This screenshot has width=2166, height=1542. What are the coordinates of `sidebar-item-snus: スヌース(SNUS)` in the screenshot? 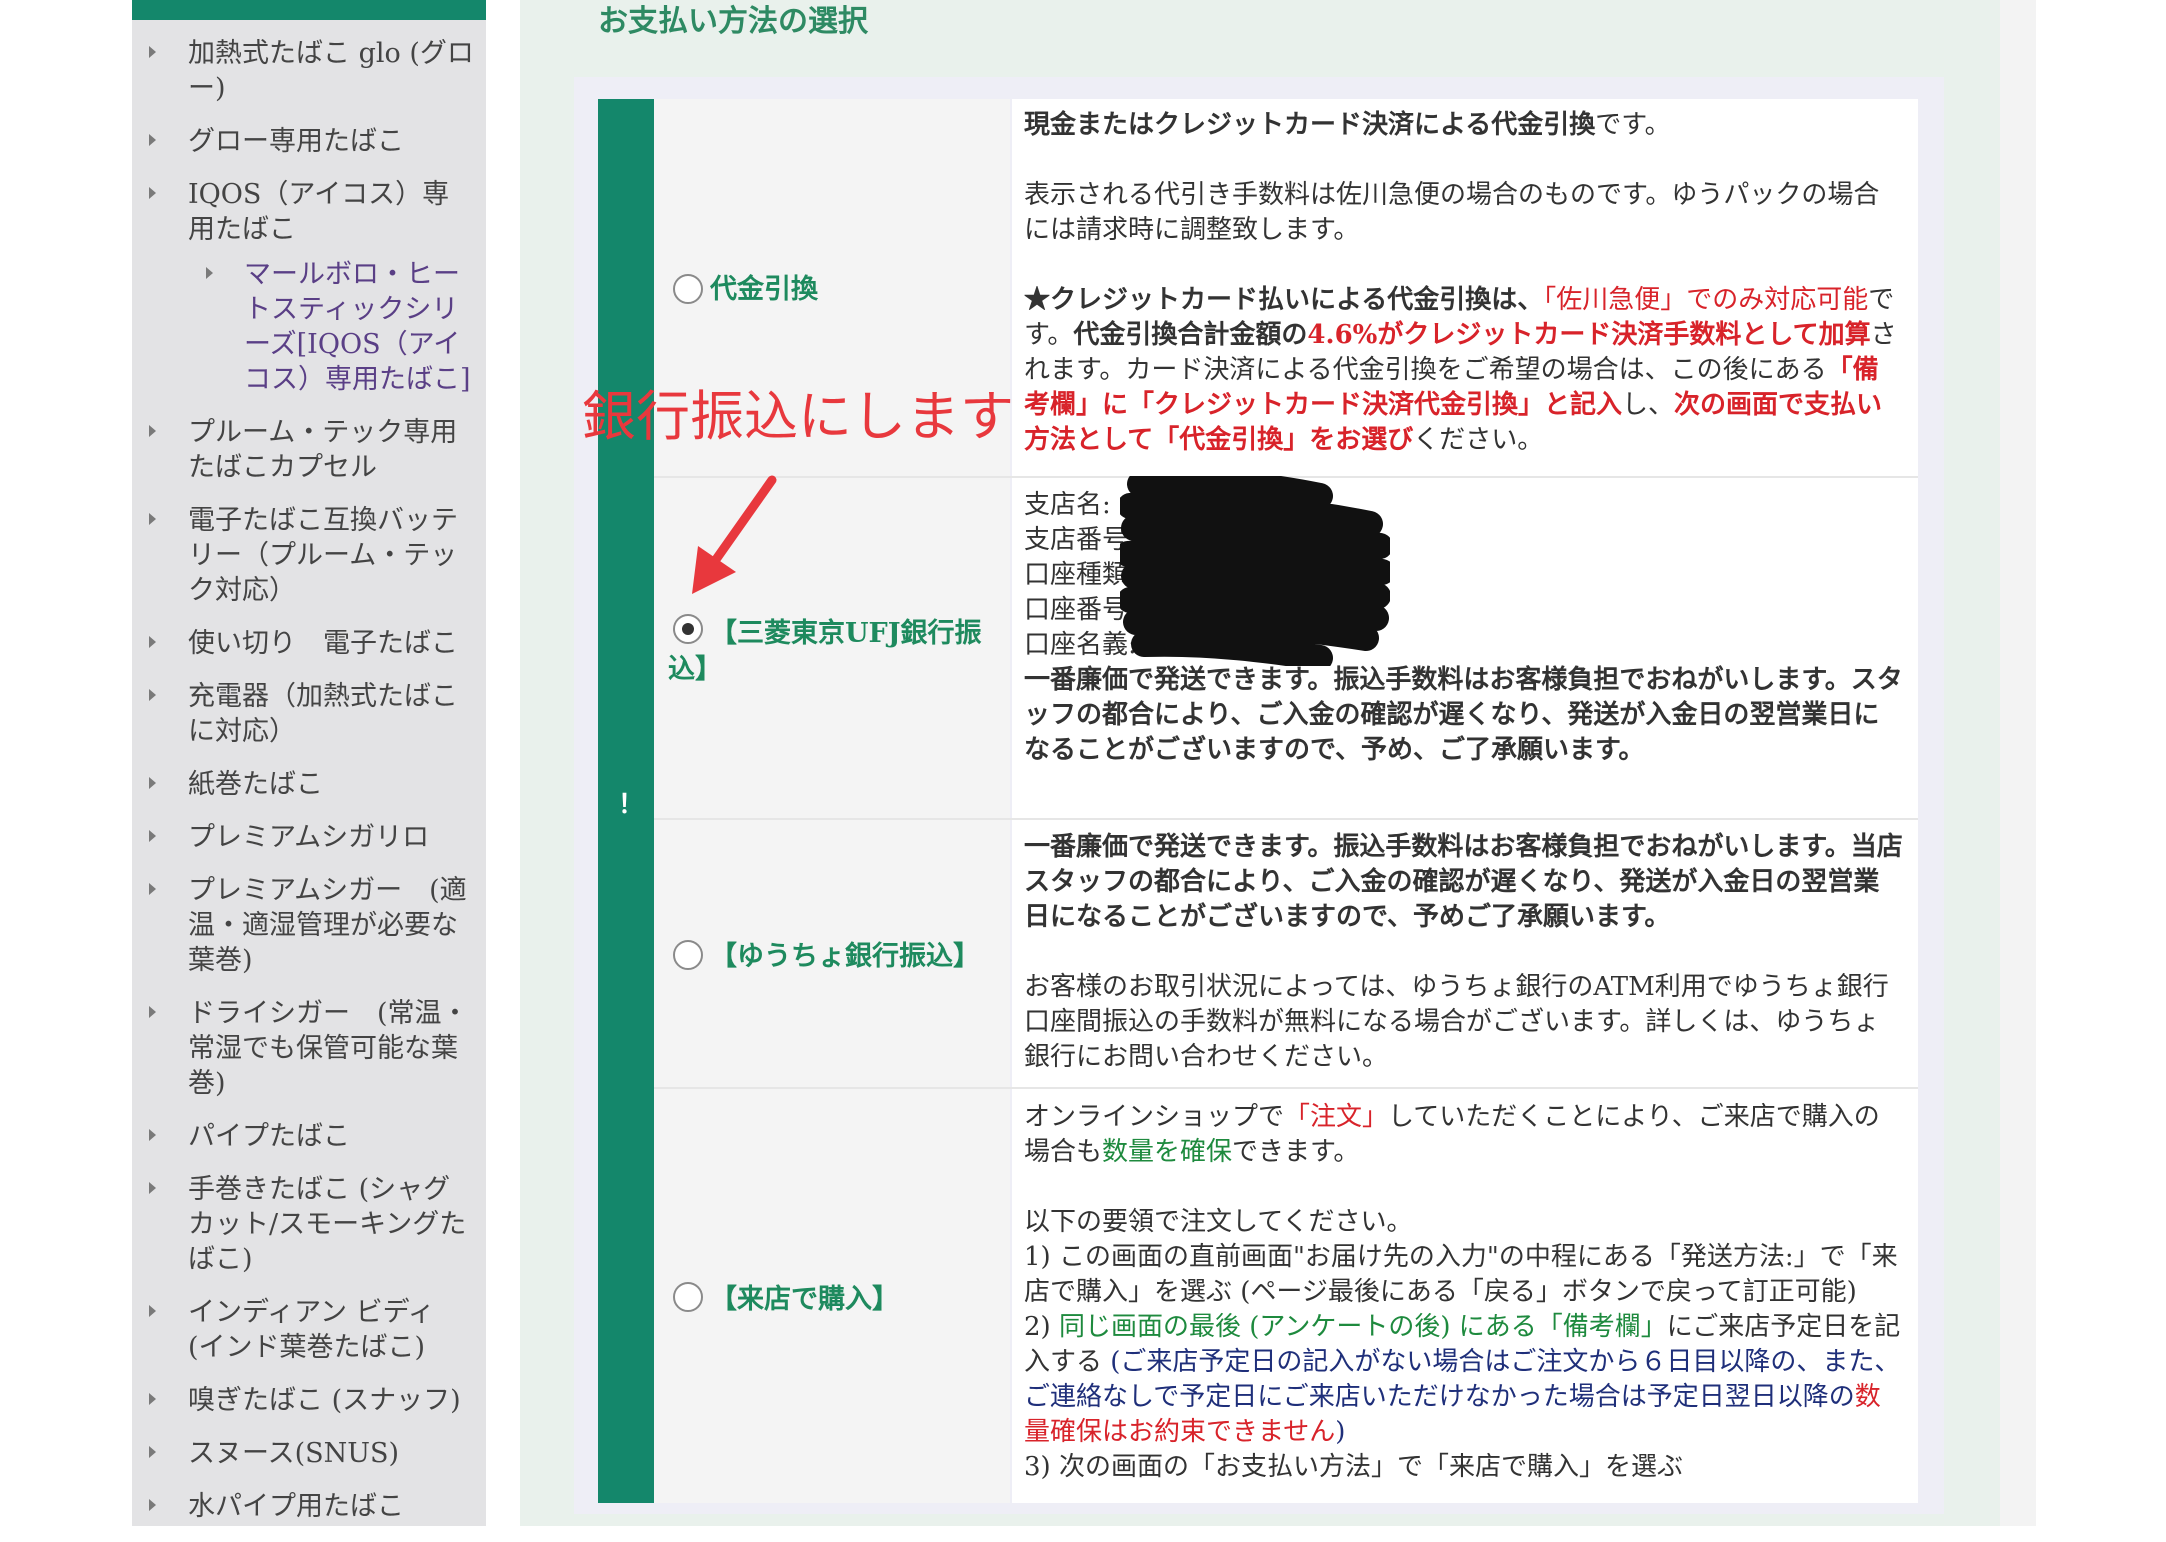 It's located at (309, 1453).